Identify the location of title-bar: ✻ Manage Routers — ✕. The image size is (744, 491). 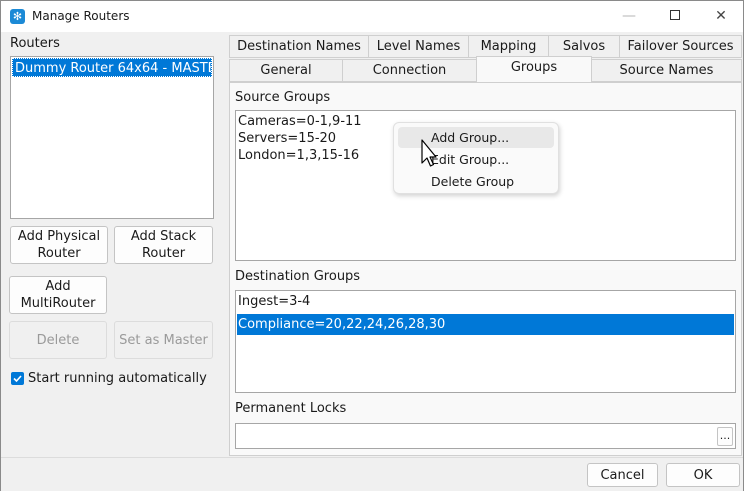
(372, 16).